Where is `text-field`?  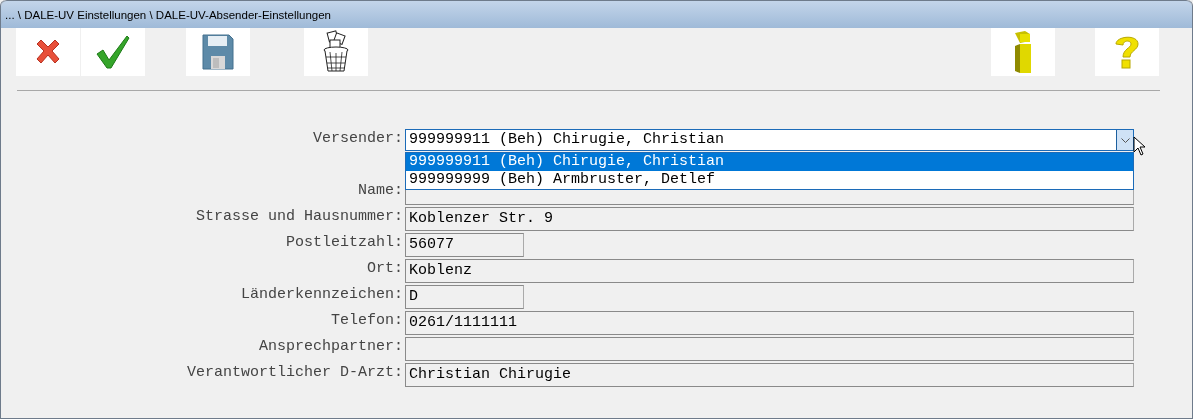 text-field is located at coordinates (769, 349).